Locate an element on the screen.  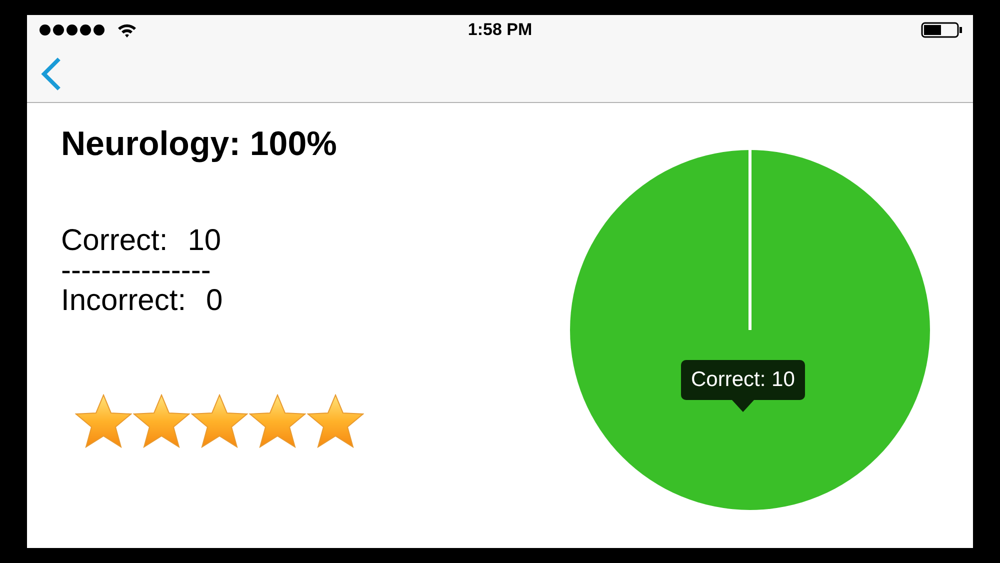
tooltip-pointer-icon is located at coordinates (743, 406).